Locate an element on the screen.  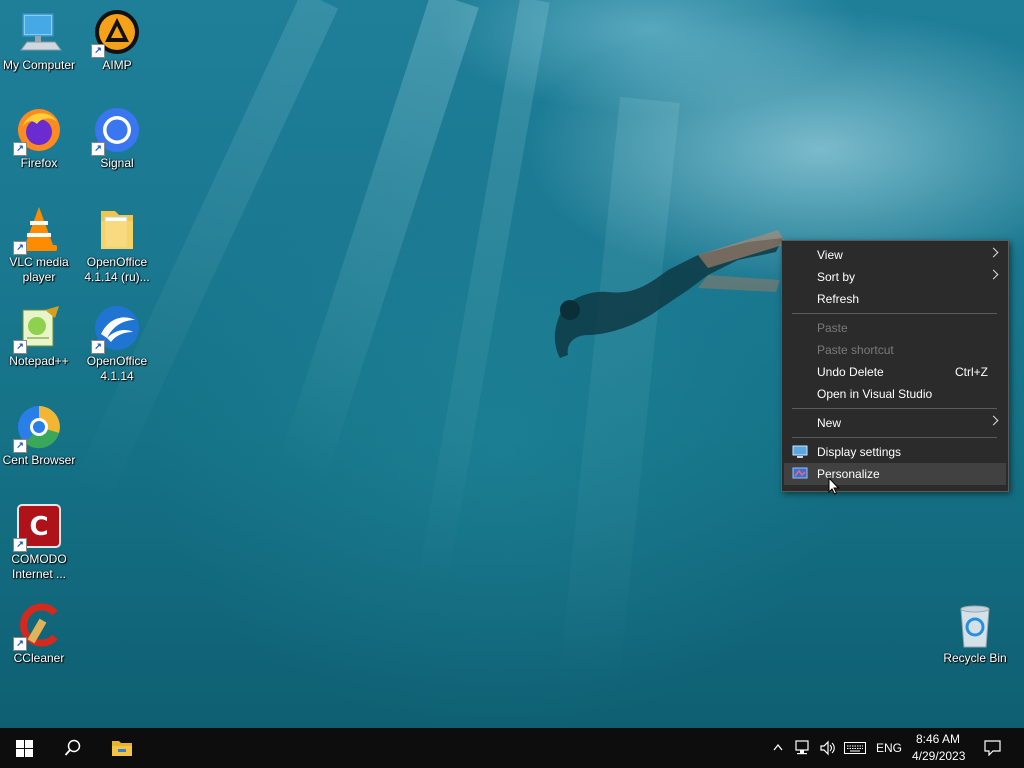
tray-keyboard-button is located at coordinates (855, 748).